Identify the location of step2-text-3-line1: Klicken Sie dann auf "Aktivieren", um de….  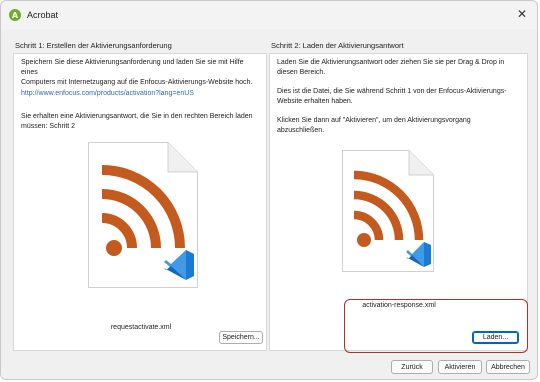
(374, 120).